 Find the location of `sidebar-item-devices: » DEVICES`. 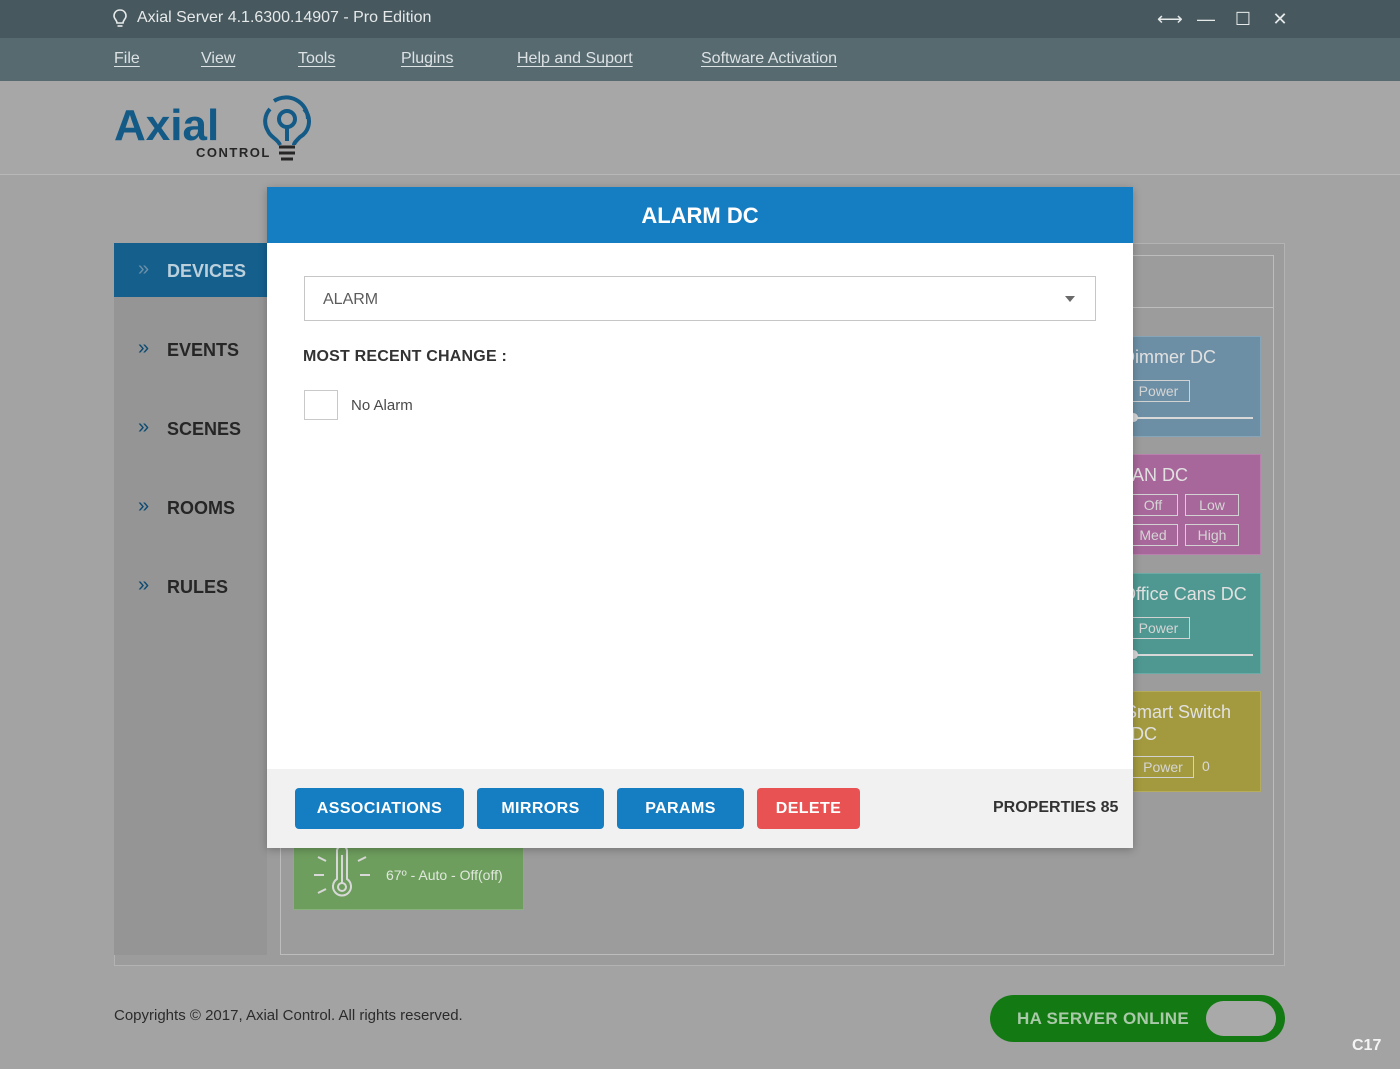

sidebar-item-devices: » DEVICES is located at coordinates (190, 270).